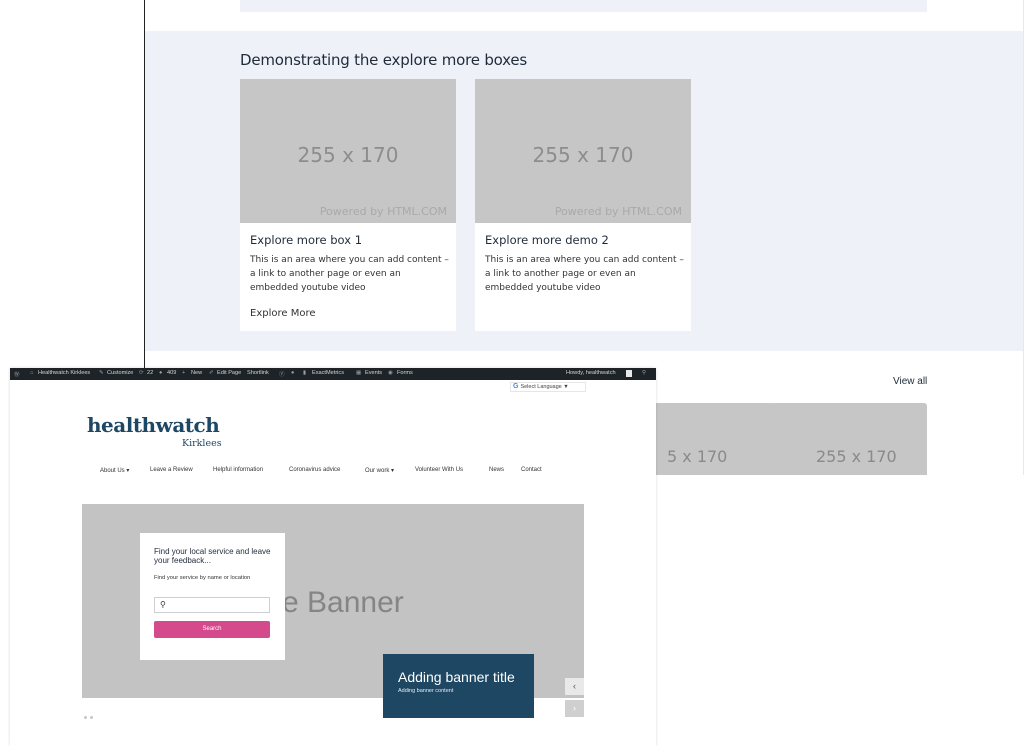 This screenshot has height=746, width=1025. What do you see at coordinates (305, 373) in the screenshot?
I see `bar-chart-icon: ▮` at bounding box center [305, 373].